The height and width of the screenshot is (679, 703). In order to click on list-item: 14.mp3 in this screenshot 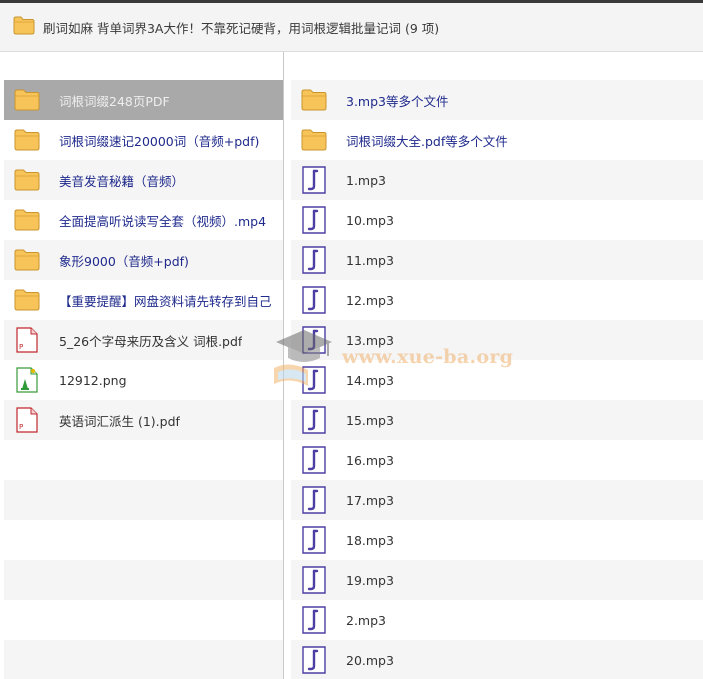, I will do `click(497, 380)`.